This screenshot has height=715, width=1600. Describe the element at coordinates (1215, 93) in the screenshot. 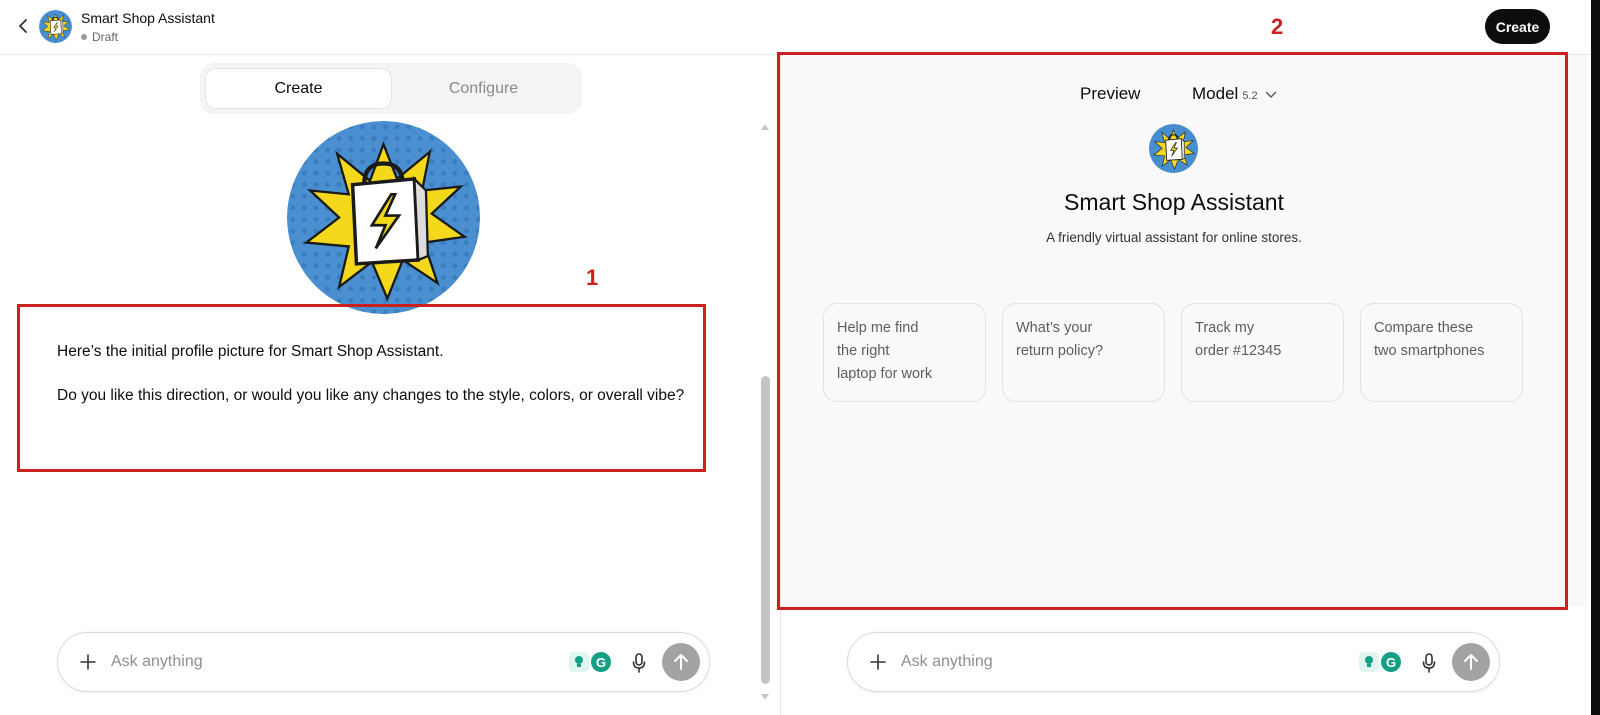

I see `model-label: Model` at that location.